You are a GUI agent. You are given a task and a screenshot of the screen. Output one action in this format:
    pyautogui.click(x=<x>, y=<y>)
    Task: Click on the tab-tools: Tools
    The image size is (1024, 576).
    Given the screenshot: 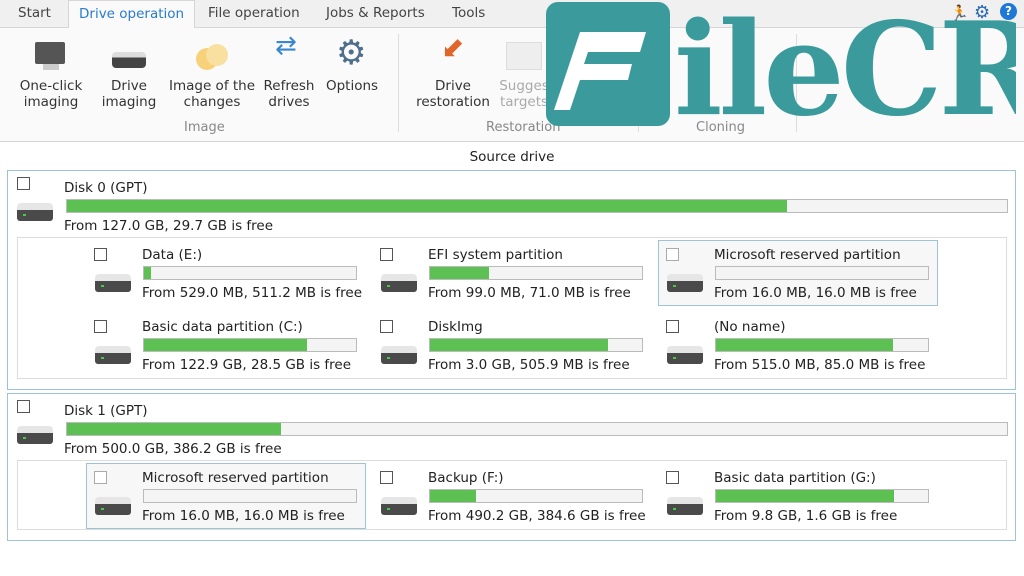 What is the action you would take?
    pyautogui.click(x=468, y=14)
    